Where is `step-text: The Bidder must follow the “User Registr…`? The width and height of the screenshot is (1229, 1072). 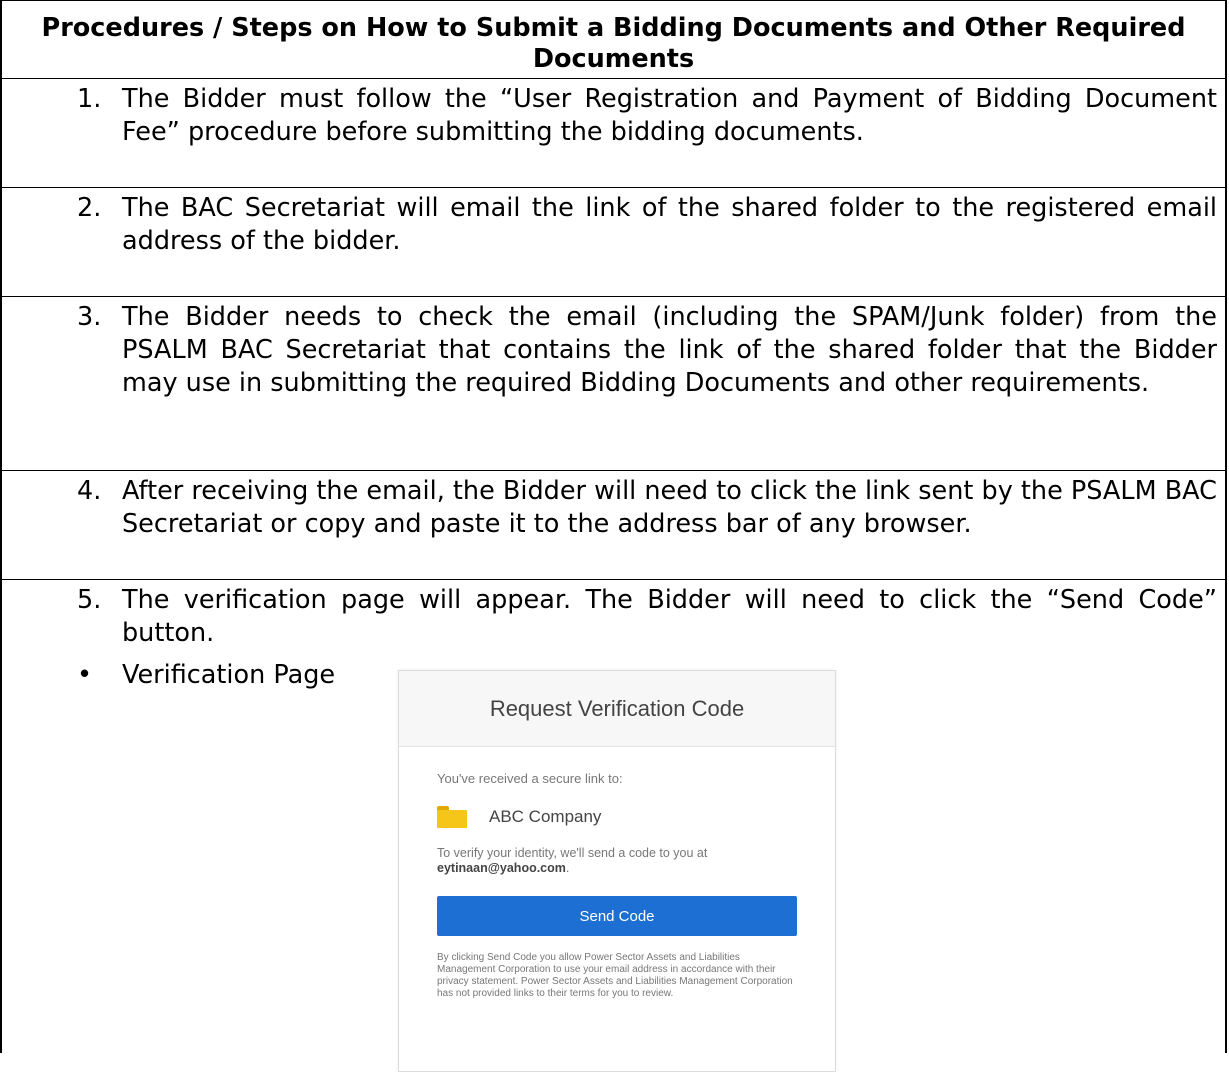
step-text: The Bidder must follow the “User Registr… is located at coordinates (669, 115).